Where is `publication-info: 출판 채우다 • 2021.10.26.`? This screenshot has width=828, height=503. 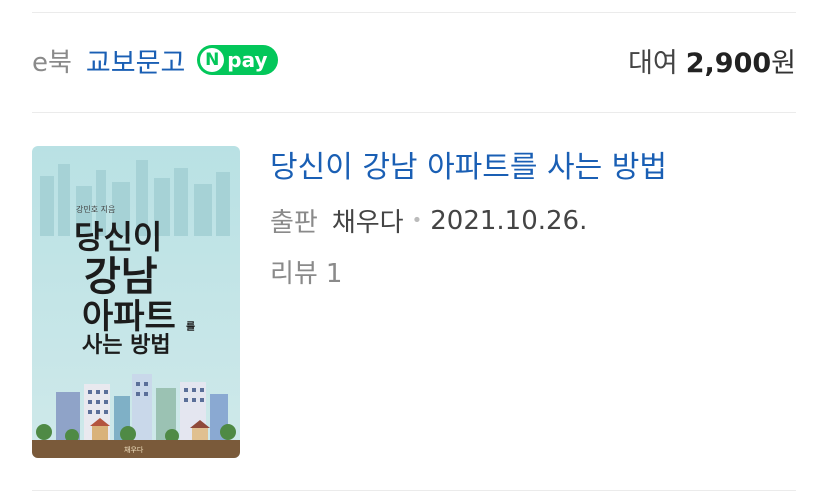 publication-info: 출판 채우다 • 2021.10.26. is located at coordinates (468, 220).